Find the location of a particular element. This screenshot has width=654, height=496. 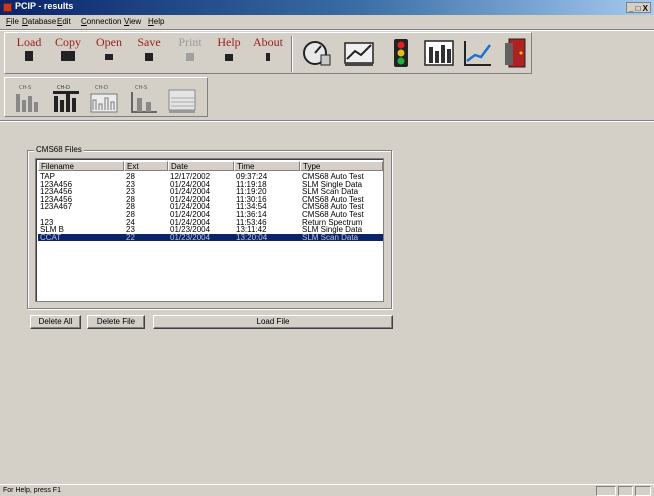

chart-view-2-icon: CH-D is located at coordinates (66, 98).